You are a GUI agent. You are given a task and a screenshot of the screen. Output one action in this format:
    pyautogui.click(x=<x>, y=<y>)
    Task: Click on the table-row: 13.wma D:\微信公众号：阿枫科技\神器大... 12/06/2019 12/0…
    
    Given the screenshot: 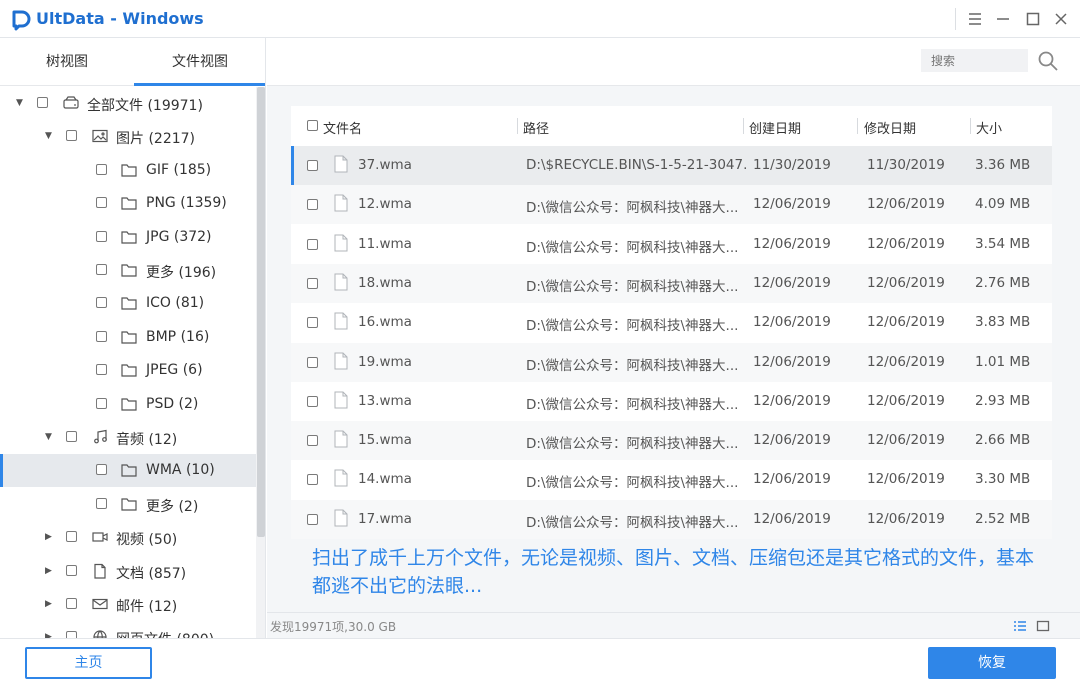 What is the action you would take?
    pyautogui.click(x=671, y=401)
    